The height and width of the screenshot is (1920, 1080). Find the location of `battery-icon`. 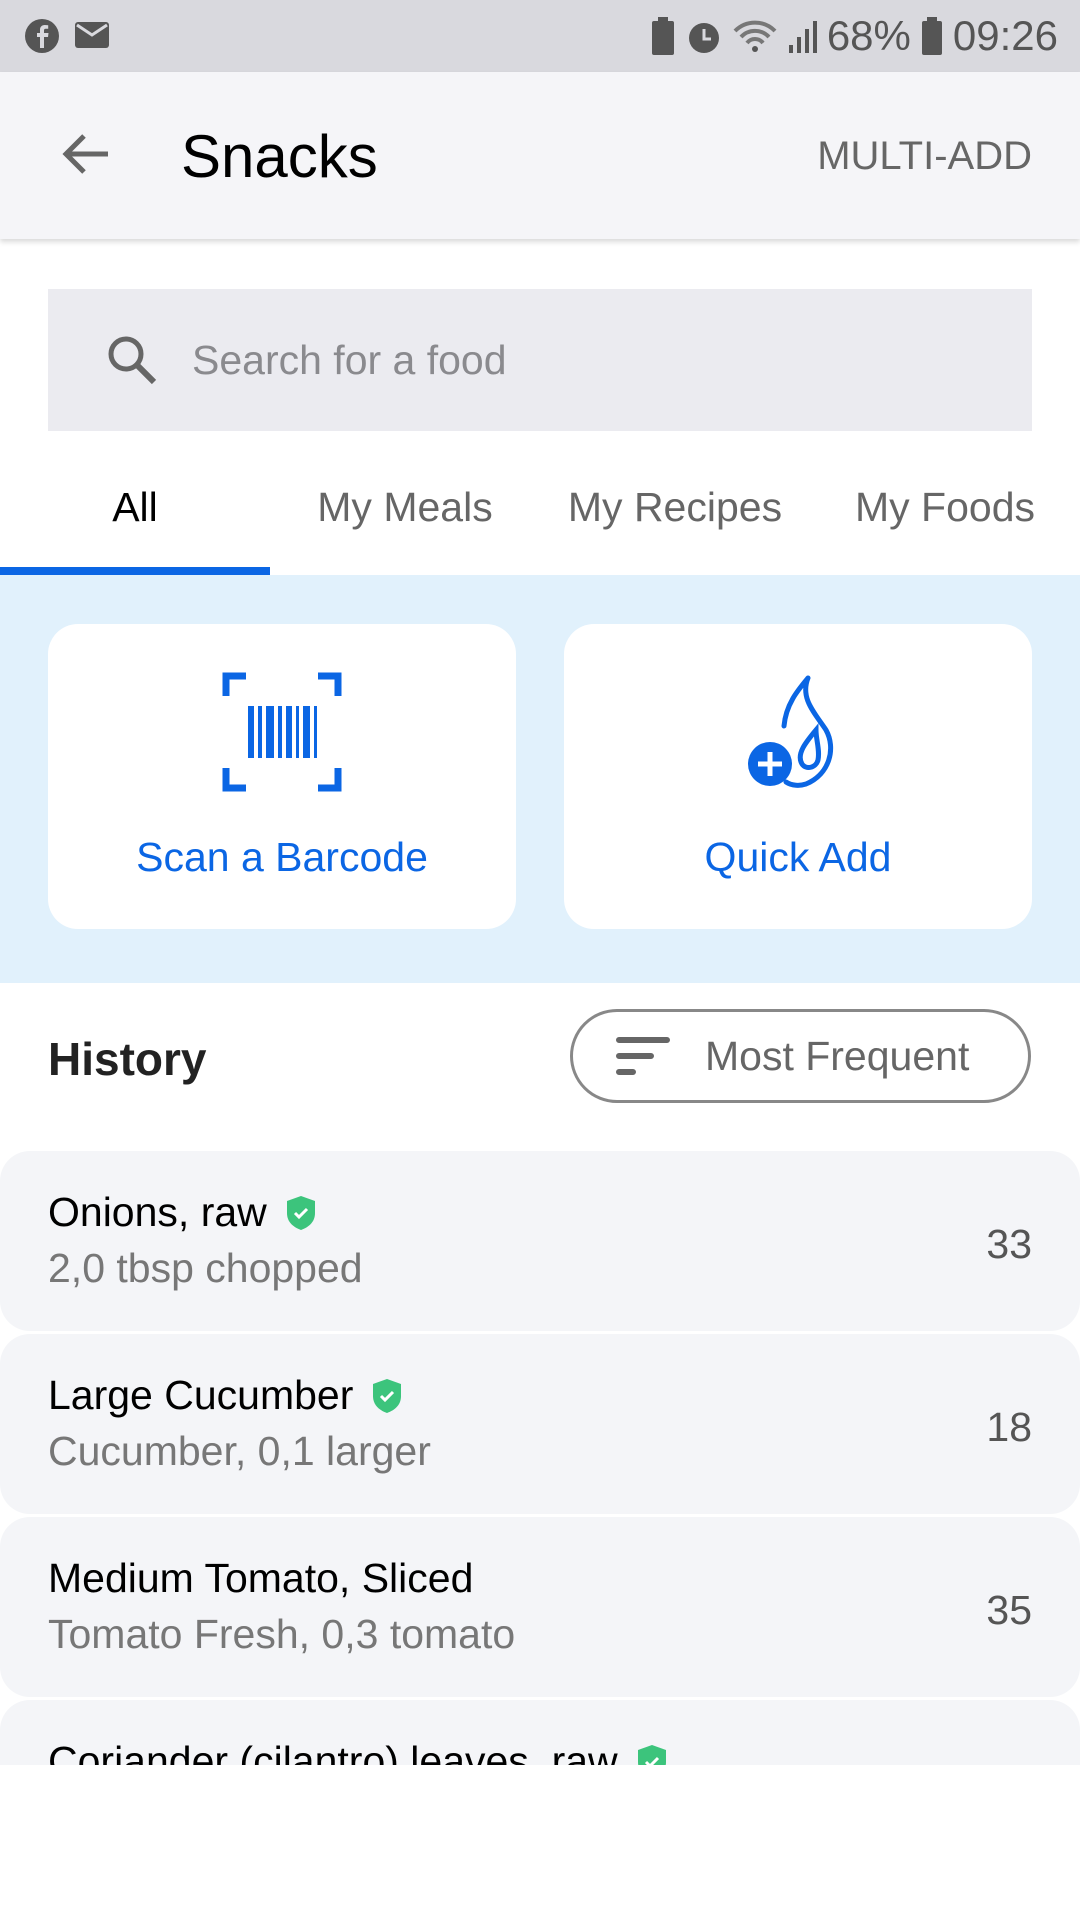

battery-icon is located at coordinates (931, 36).